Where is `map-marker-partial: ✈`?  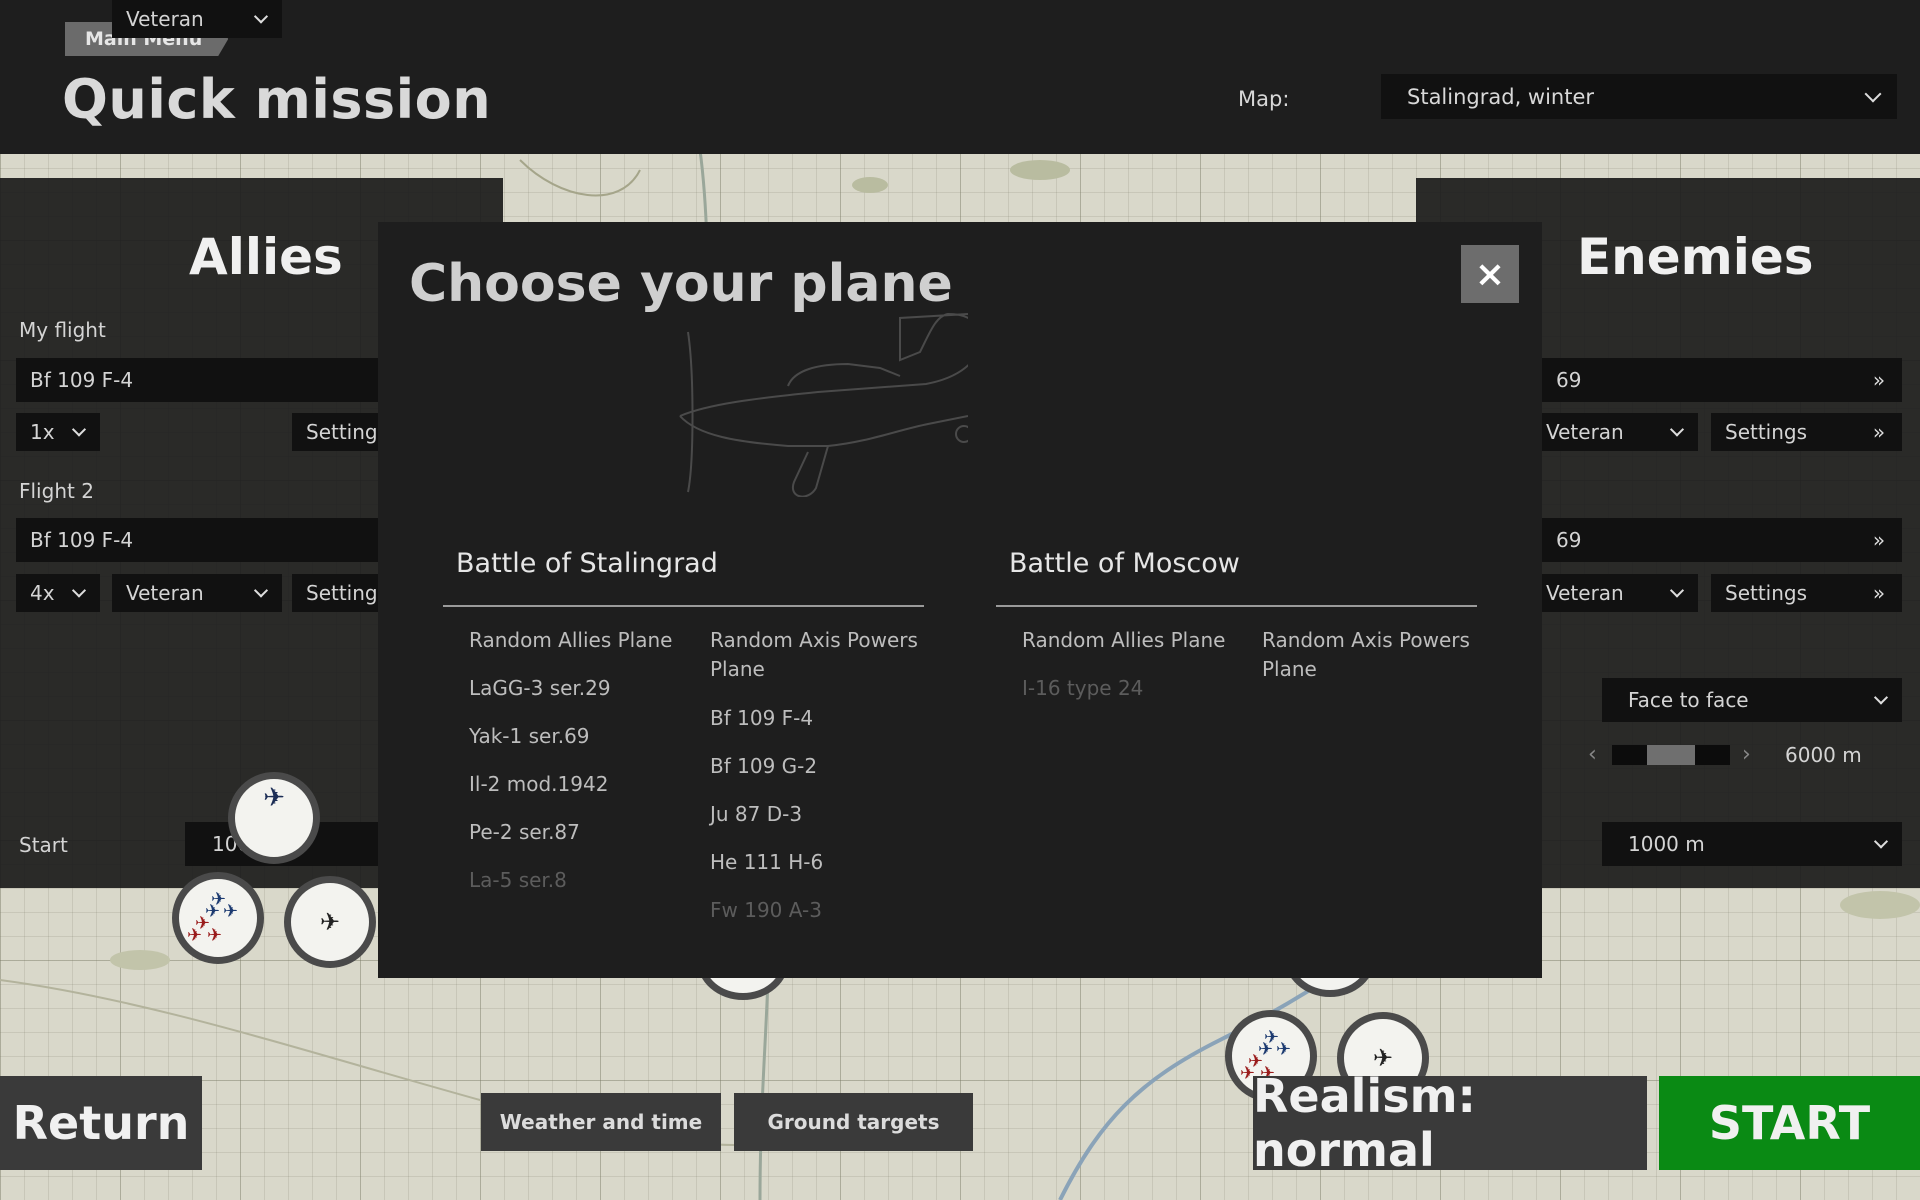
map-marker-partial: ✈ is located at coordinates (274, 818).